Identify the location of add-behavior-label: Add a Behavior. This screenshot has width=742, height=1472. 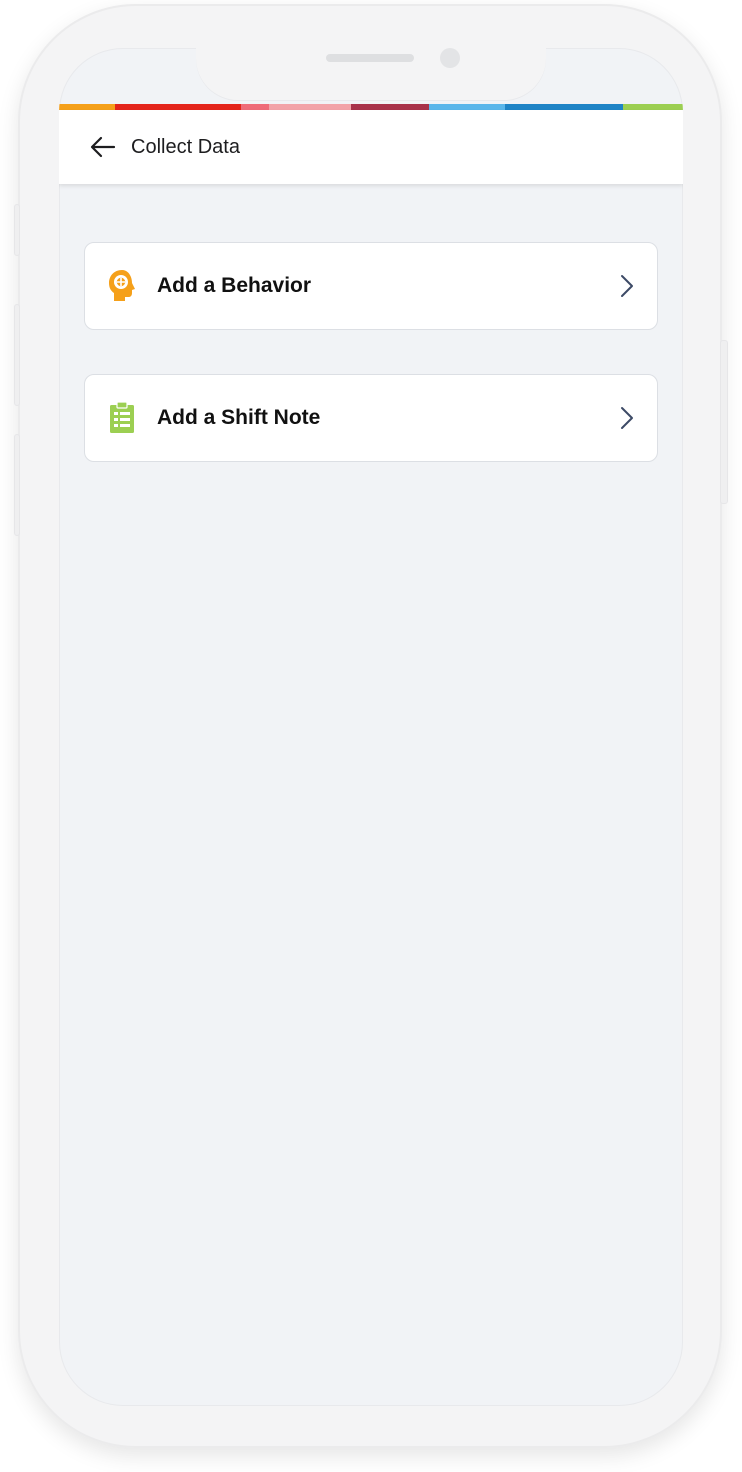
(234, 285).